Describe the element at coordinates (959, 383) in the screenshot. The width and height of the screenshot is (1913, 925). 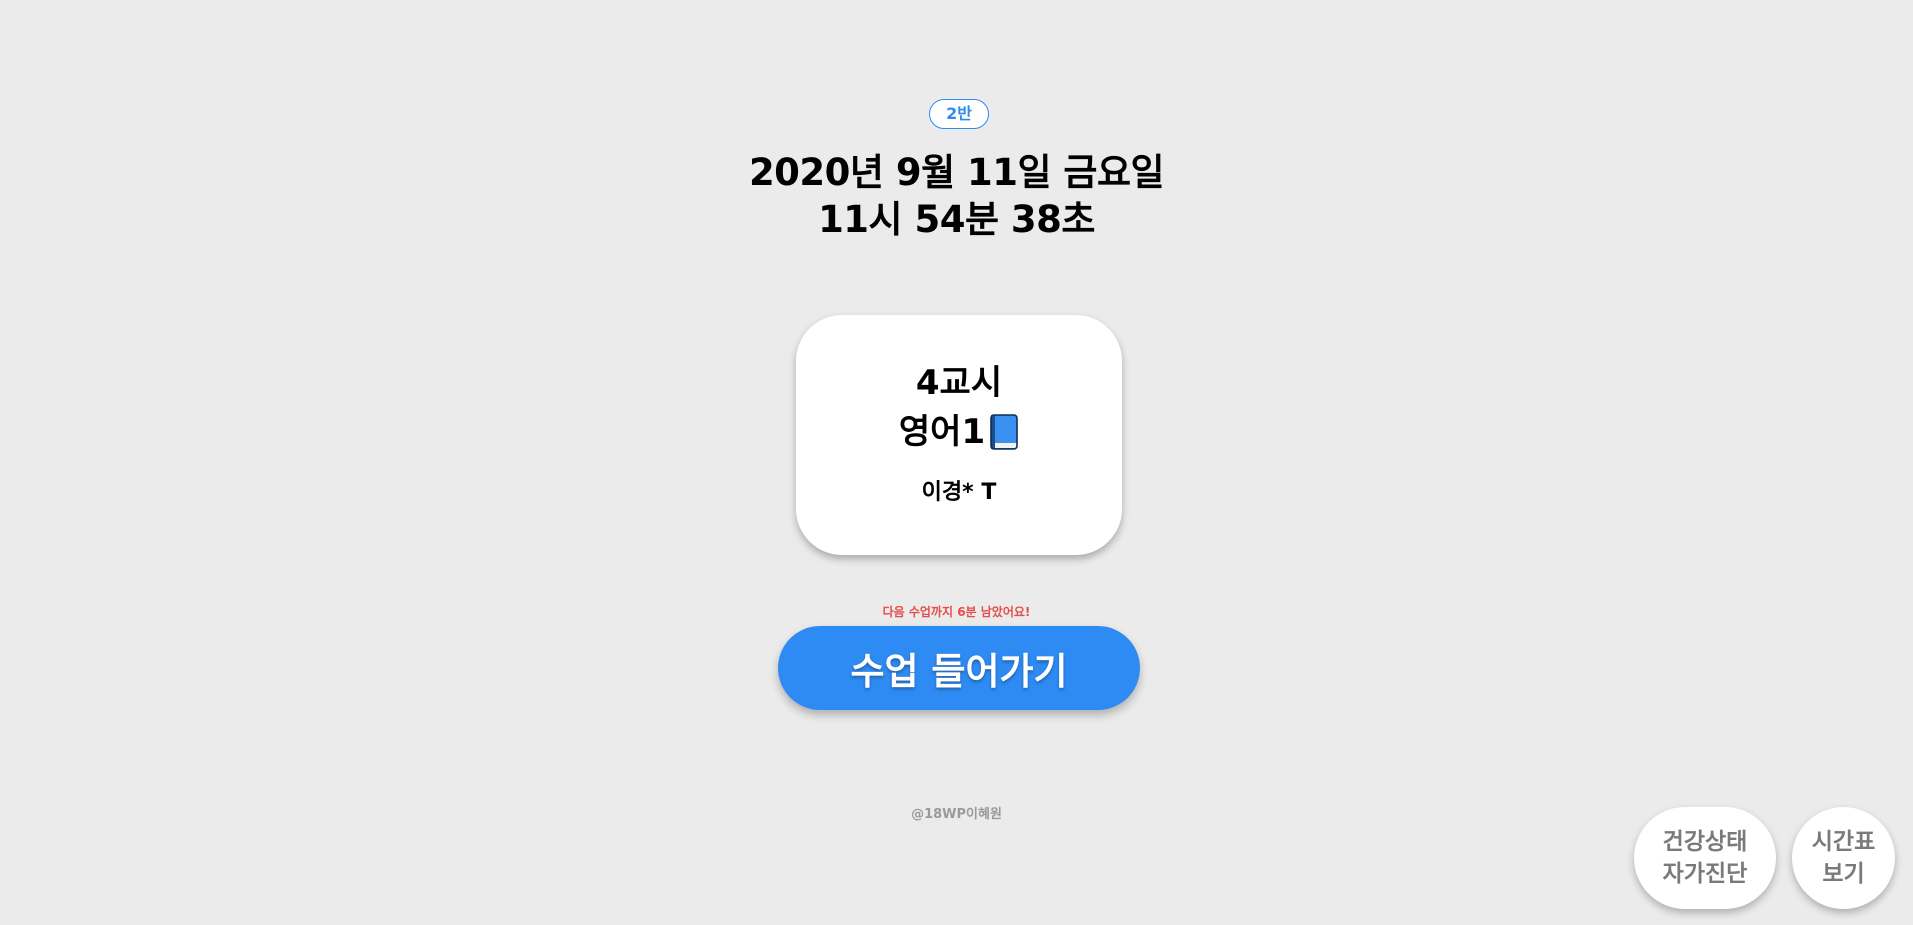
I see `period-label: 4교시` at that location.